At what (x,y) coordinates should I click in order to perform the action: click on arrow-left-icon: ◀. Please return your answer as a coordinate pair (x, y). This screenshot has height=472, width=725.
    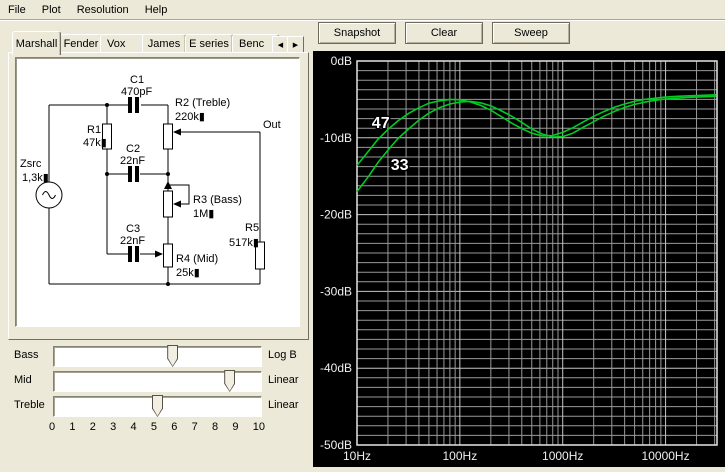
    Looking at the image, I should click on (280, 45).